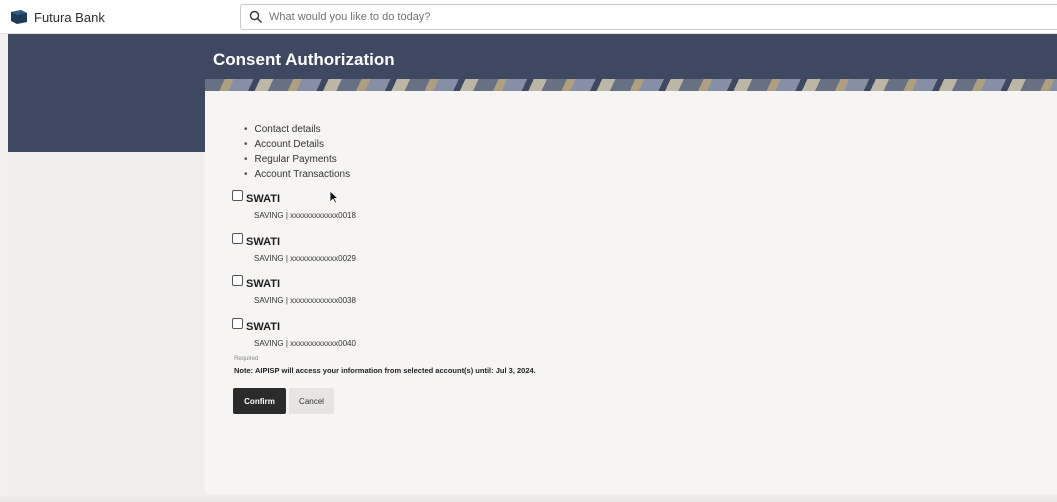  Describe the element at coordinates (297, 174) in the screenshot. I see `permission-item: Account Transactions` at that location.